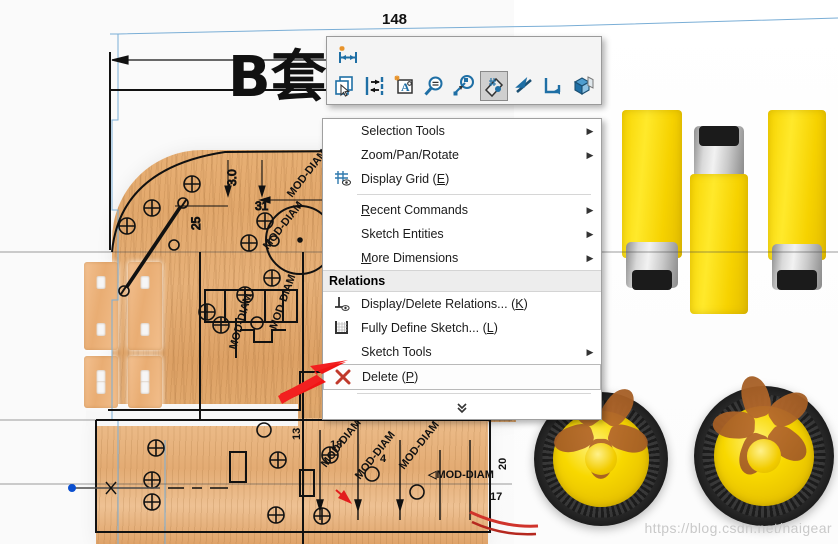 This screenshot has width=838, height=544. I want to click on normal-to-button, so click(524, 86).